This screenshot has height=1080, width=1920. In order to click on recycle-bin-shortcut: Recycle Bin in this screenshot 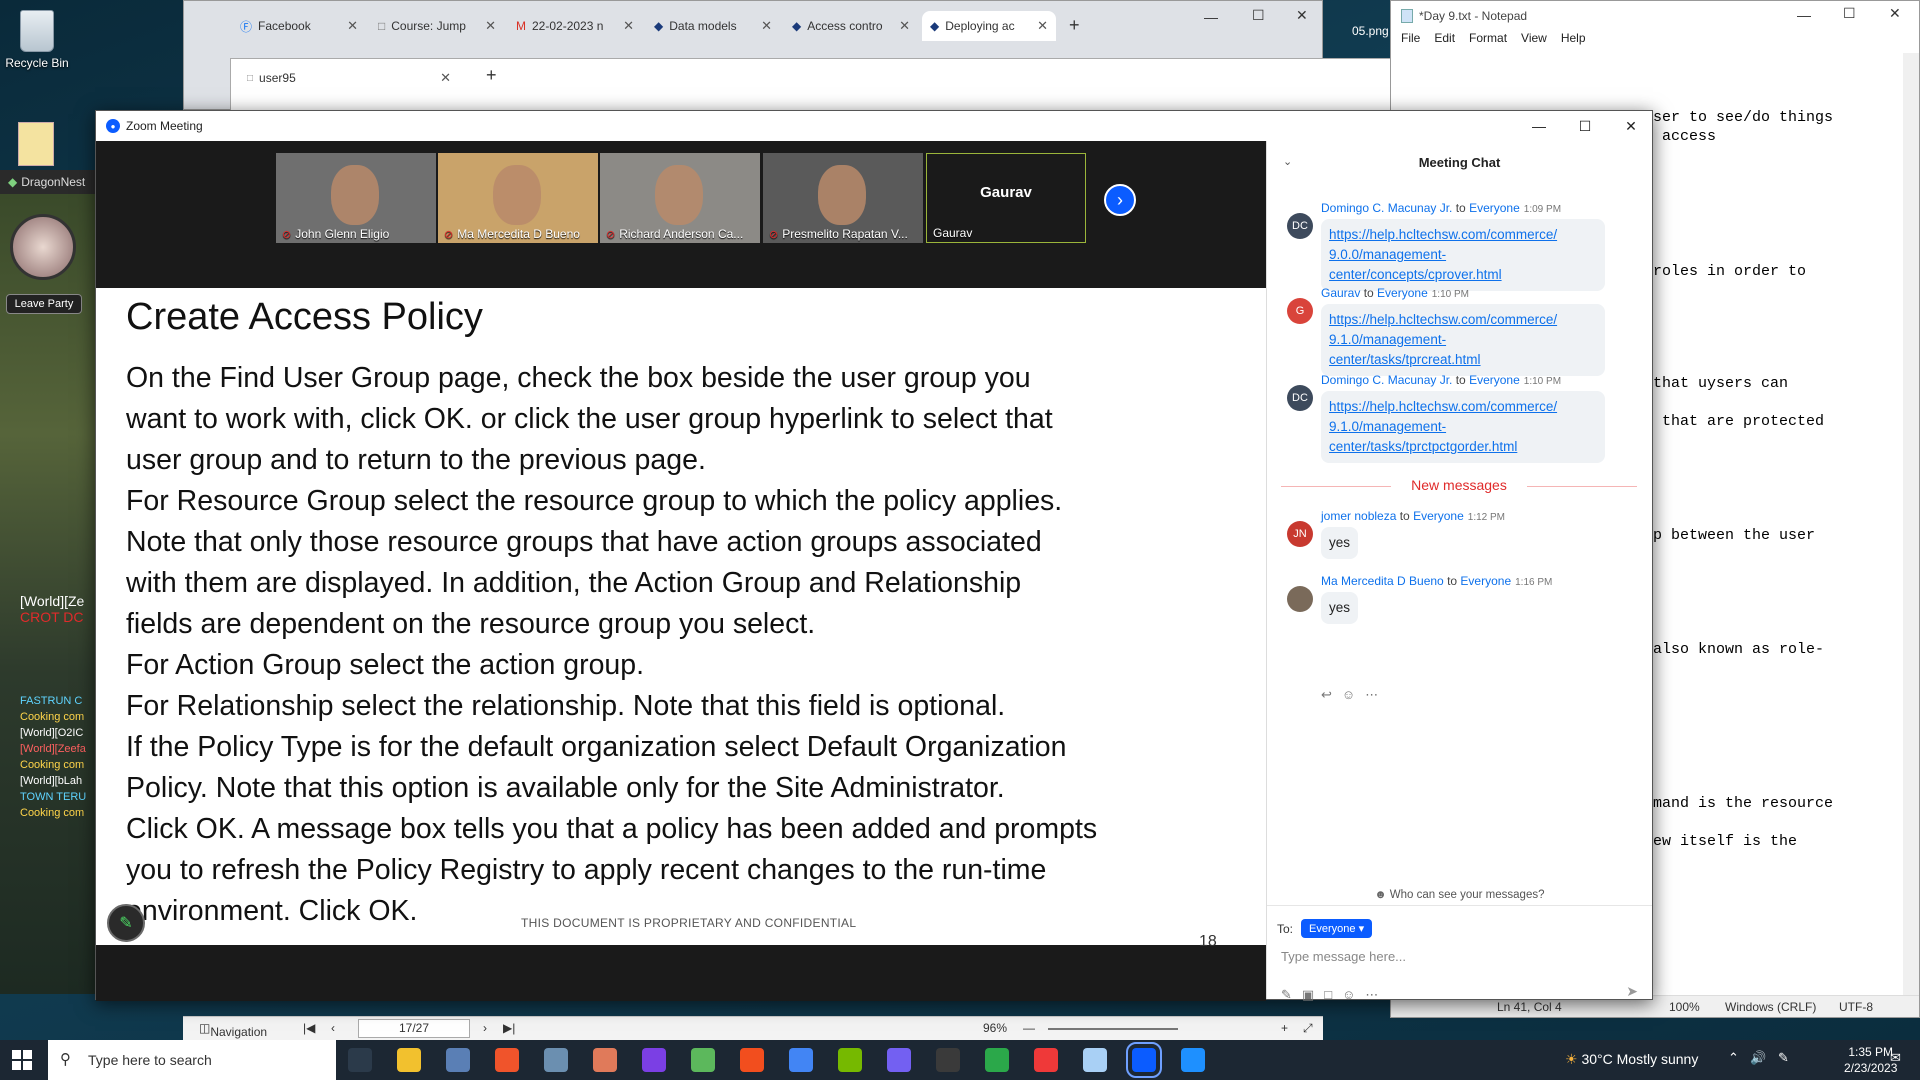, I will do `click(37, 40)`.